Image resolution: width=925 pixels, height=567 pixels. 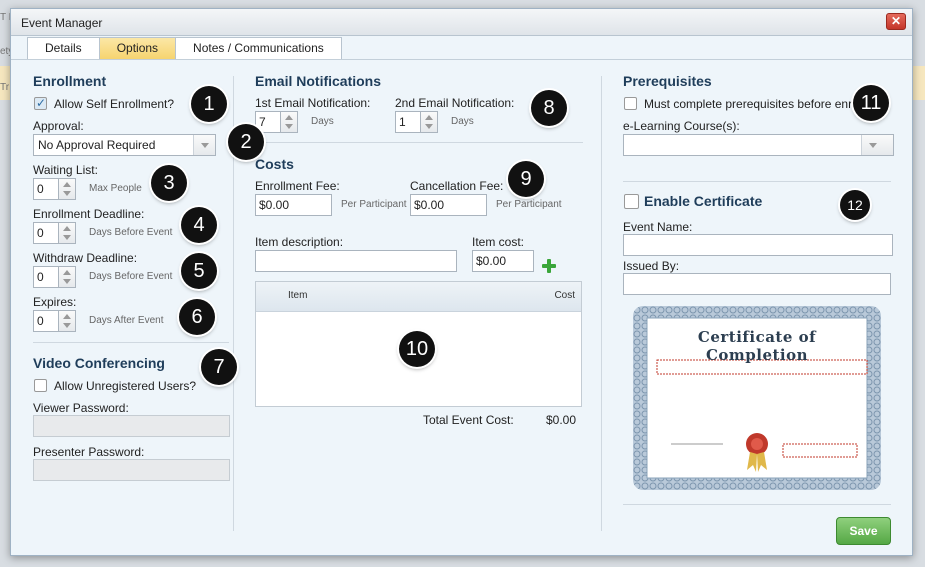 What do you see at coordinates (63, 48) in the screenshot?
I see `tab-details: Details` at bounding box center [63, 48].